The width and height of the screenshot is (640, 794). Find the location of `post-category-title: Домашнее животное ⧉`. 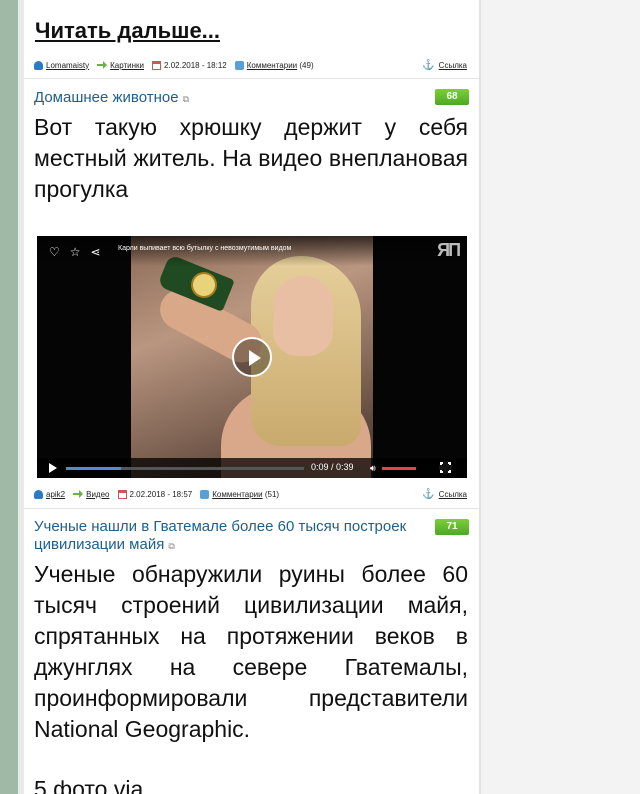

post-category-title: Домашнее животное ⧉ is located at coordinates (111, 98).